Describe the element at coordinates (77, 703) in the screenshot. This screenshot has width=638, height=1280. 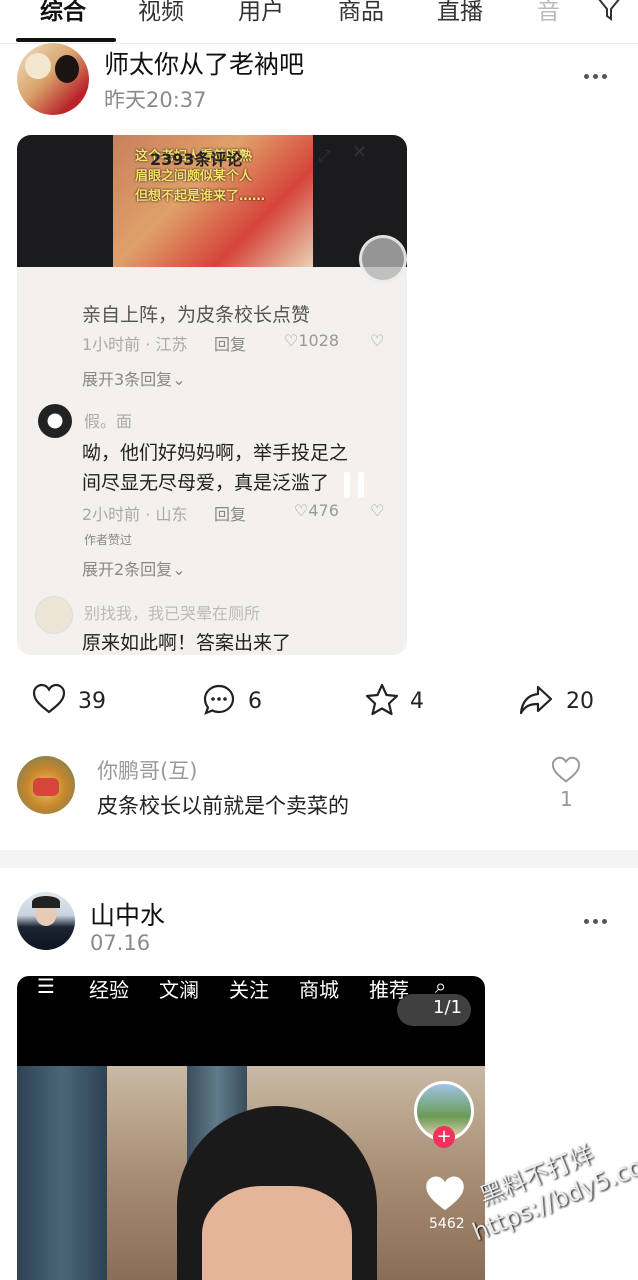
I see `like-button: 39` at that location.